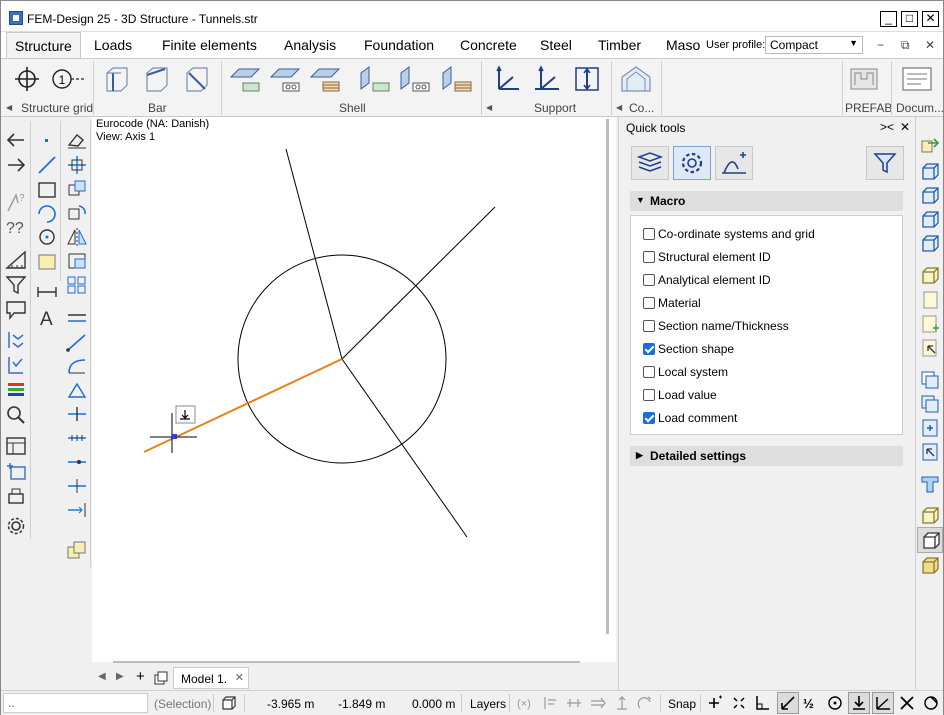  Describe the element at coordinates (27, 79) in the screenshot. I see `point-grid-icon` at that location.